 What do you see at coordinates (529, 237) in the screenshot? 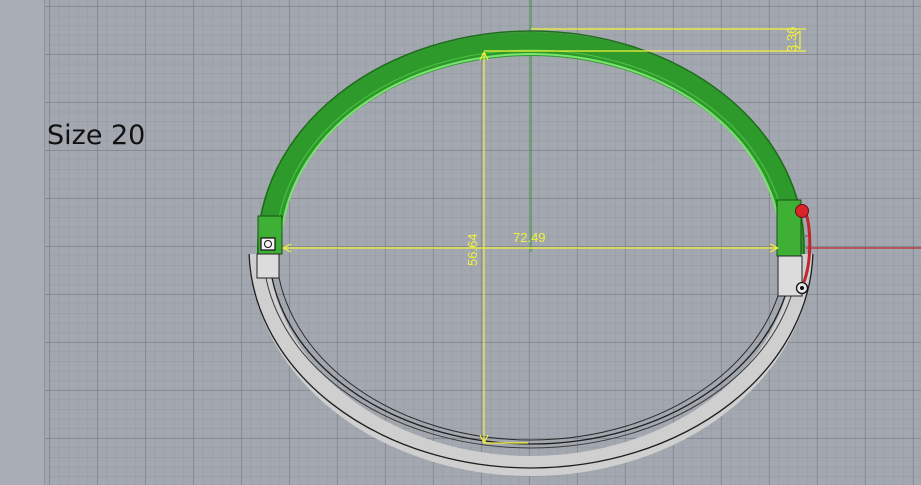
I see `dimension-width-value: 72.49` at bounding box center [529, 237].